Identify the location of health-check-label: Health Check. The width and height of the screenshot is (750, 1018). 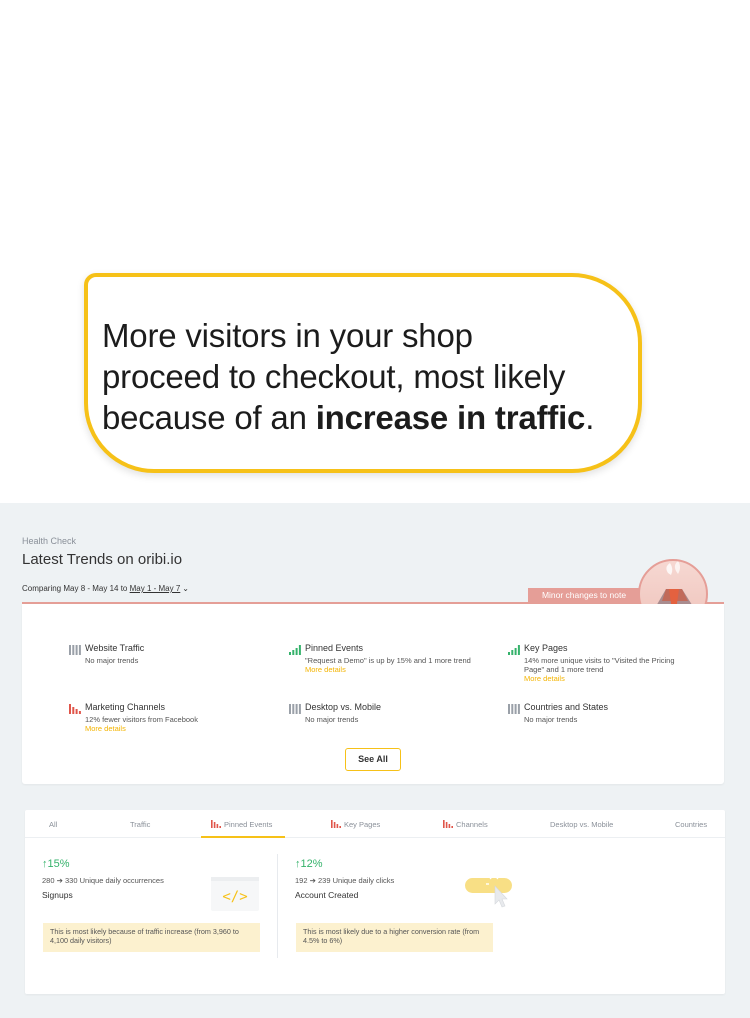
(49, 541).